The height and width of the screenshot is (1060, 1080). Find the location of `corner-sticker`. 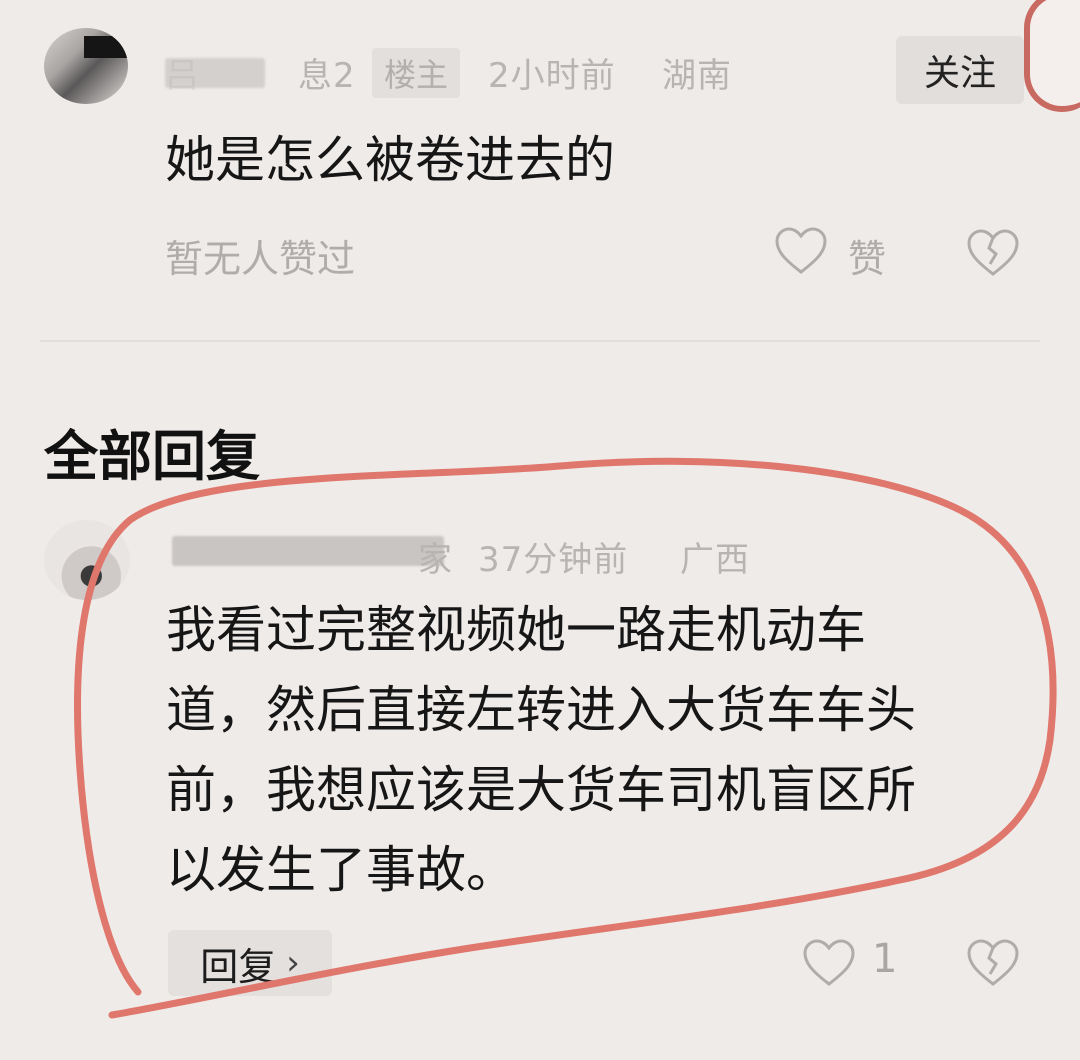

corner-sticker is located at coordinates (1052, 56).